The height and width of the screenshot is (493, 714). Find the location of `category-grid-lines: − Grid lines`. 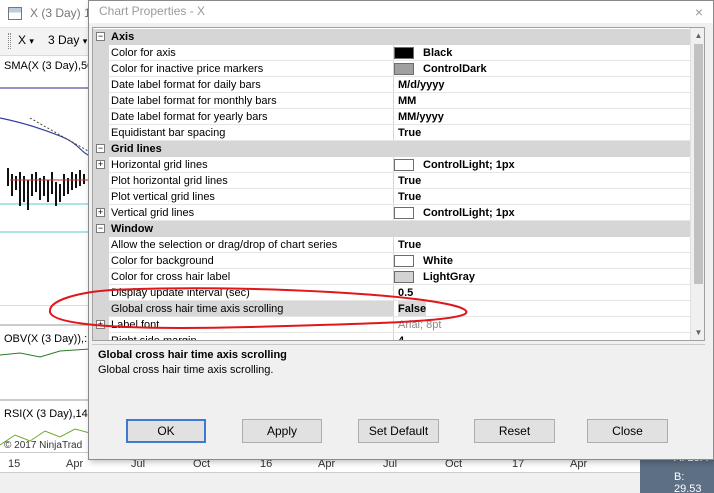

category-grid-lines: − Grid lines is located at coordinates (391, 149).